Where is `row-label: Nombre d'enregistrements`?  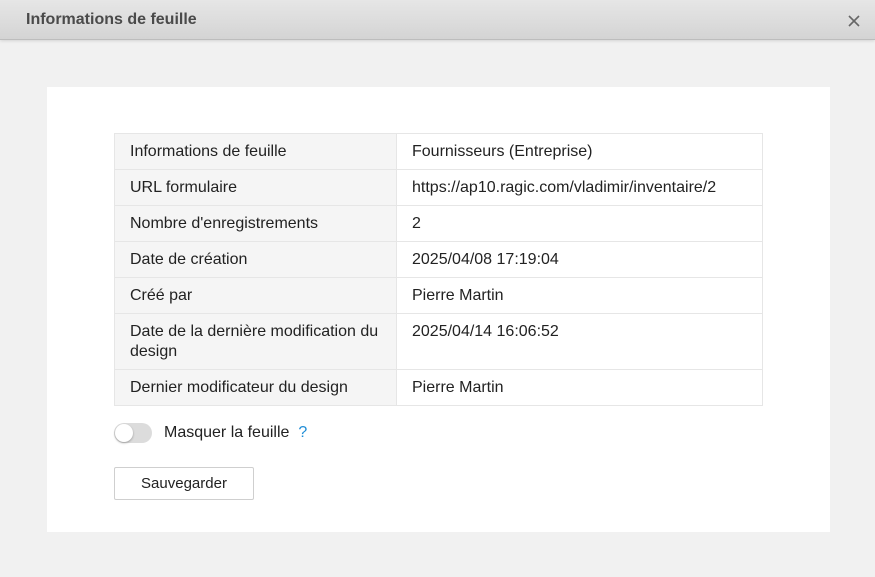
row-label: Nombre d'enregistrements is located at coordinates (255, 223).